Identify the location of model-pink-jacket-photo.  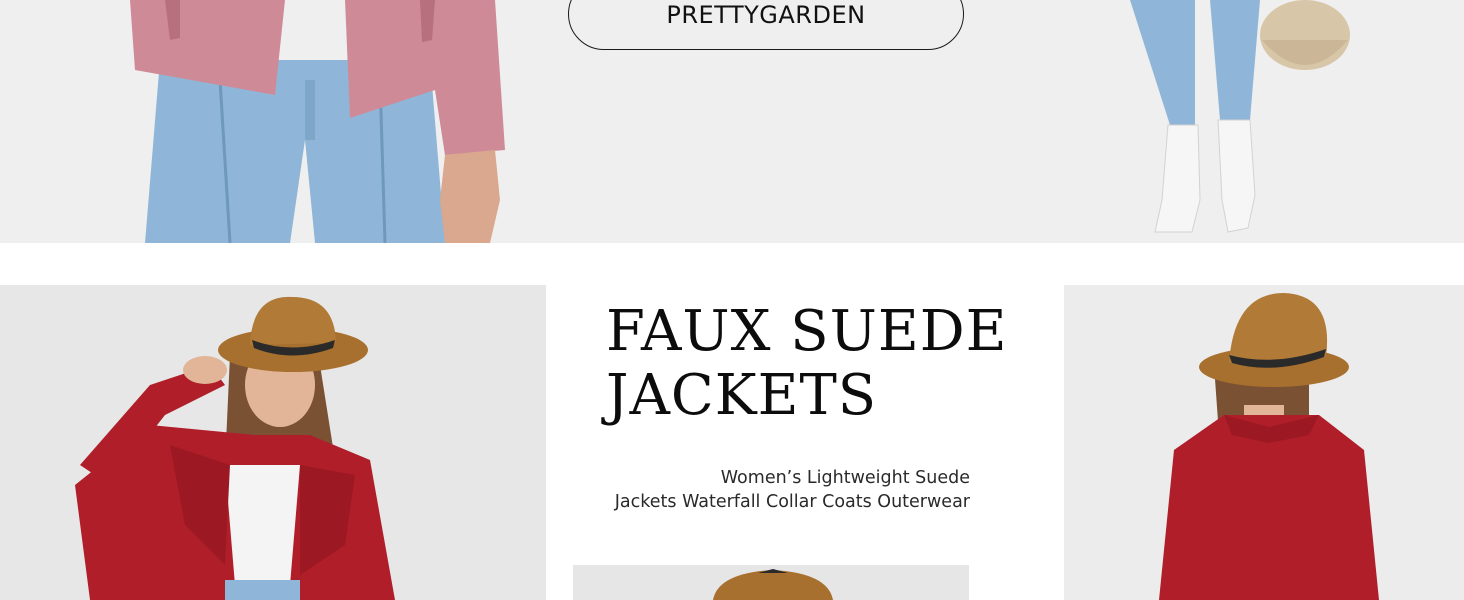
(315, 121).